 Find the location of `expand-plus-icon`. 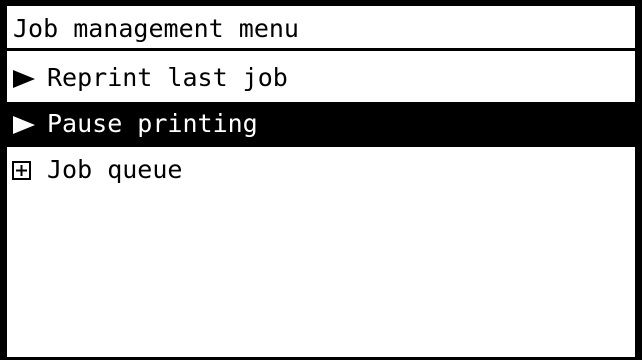

expand-plus-icon is located at coordinates (24, 171).